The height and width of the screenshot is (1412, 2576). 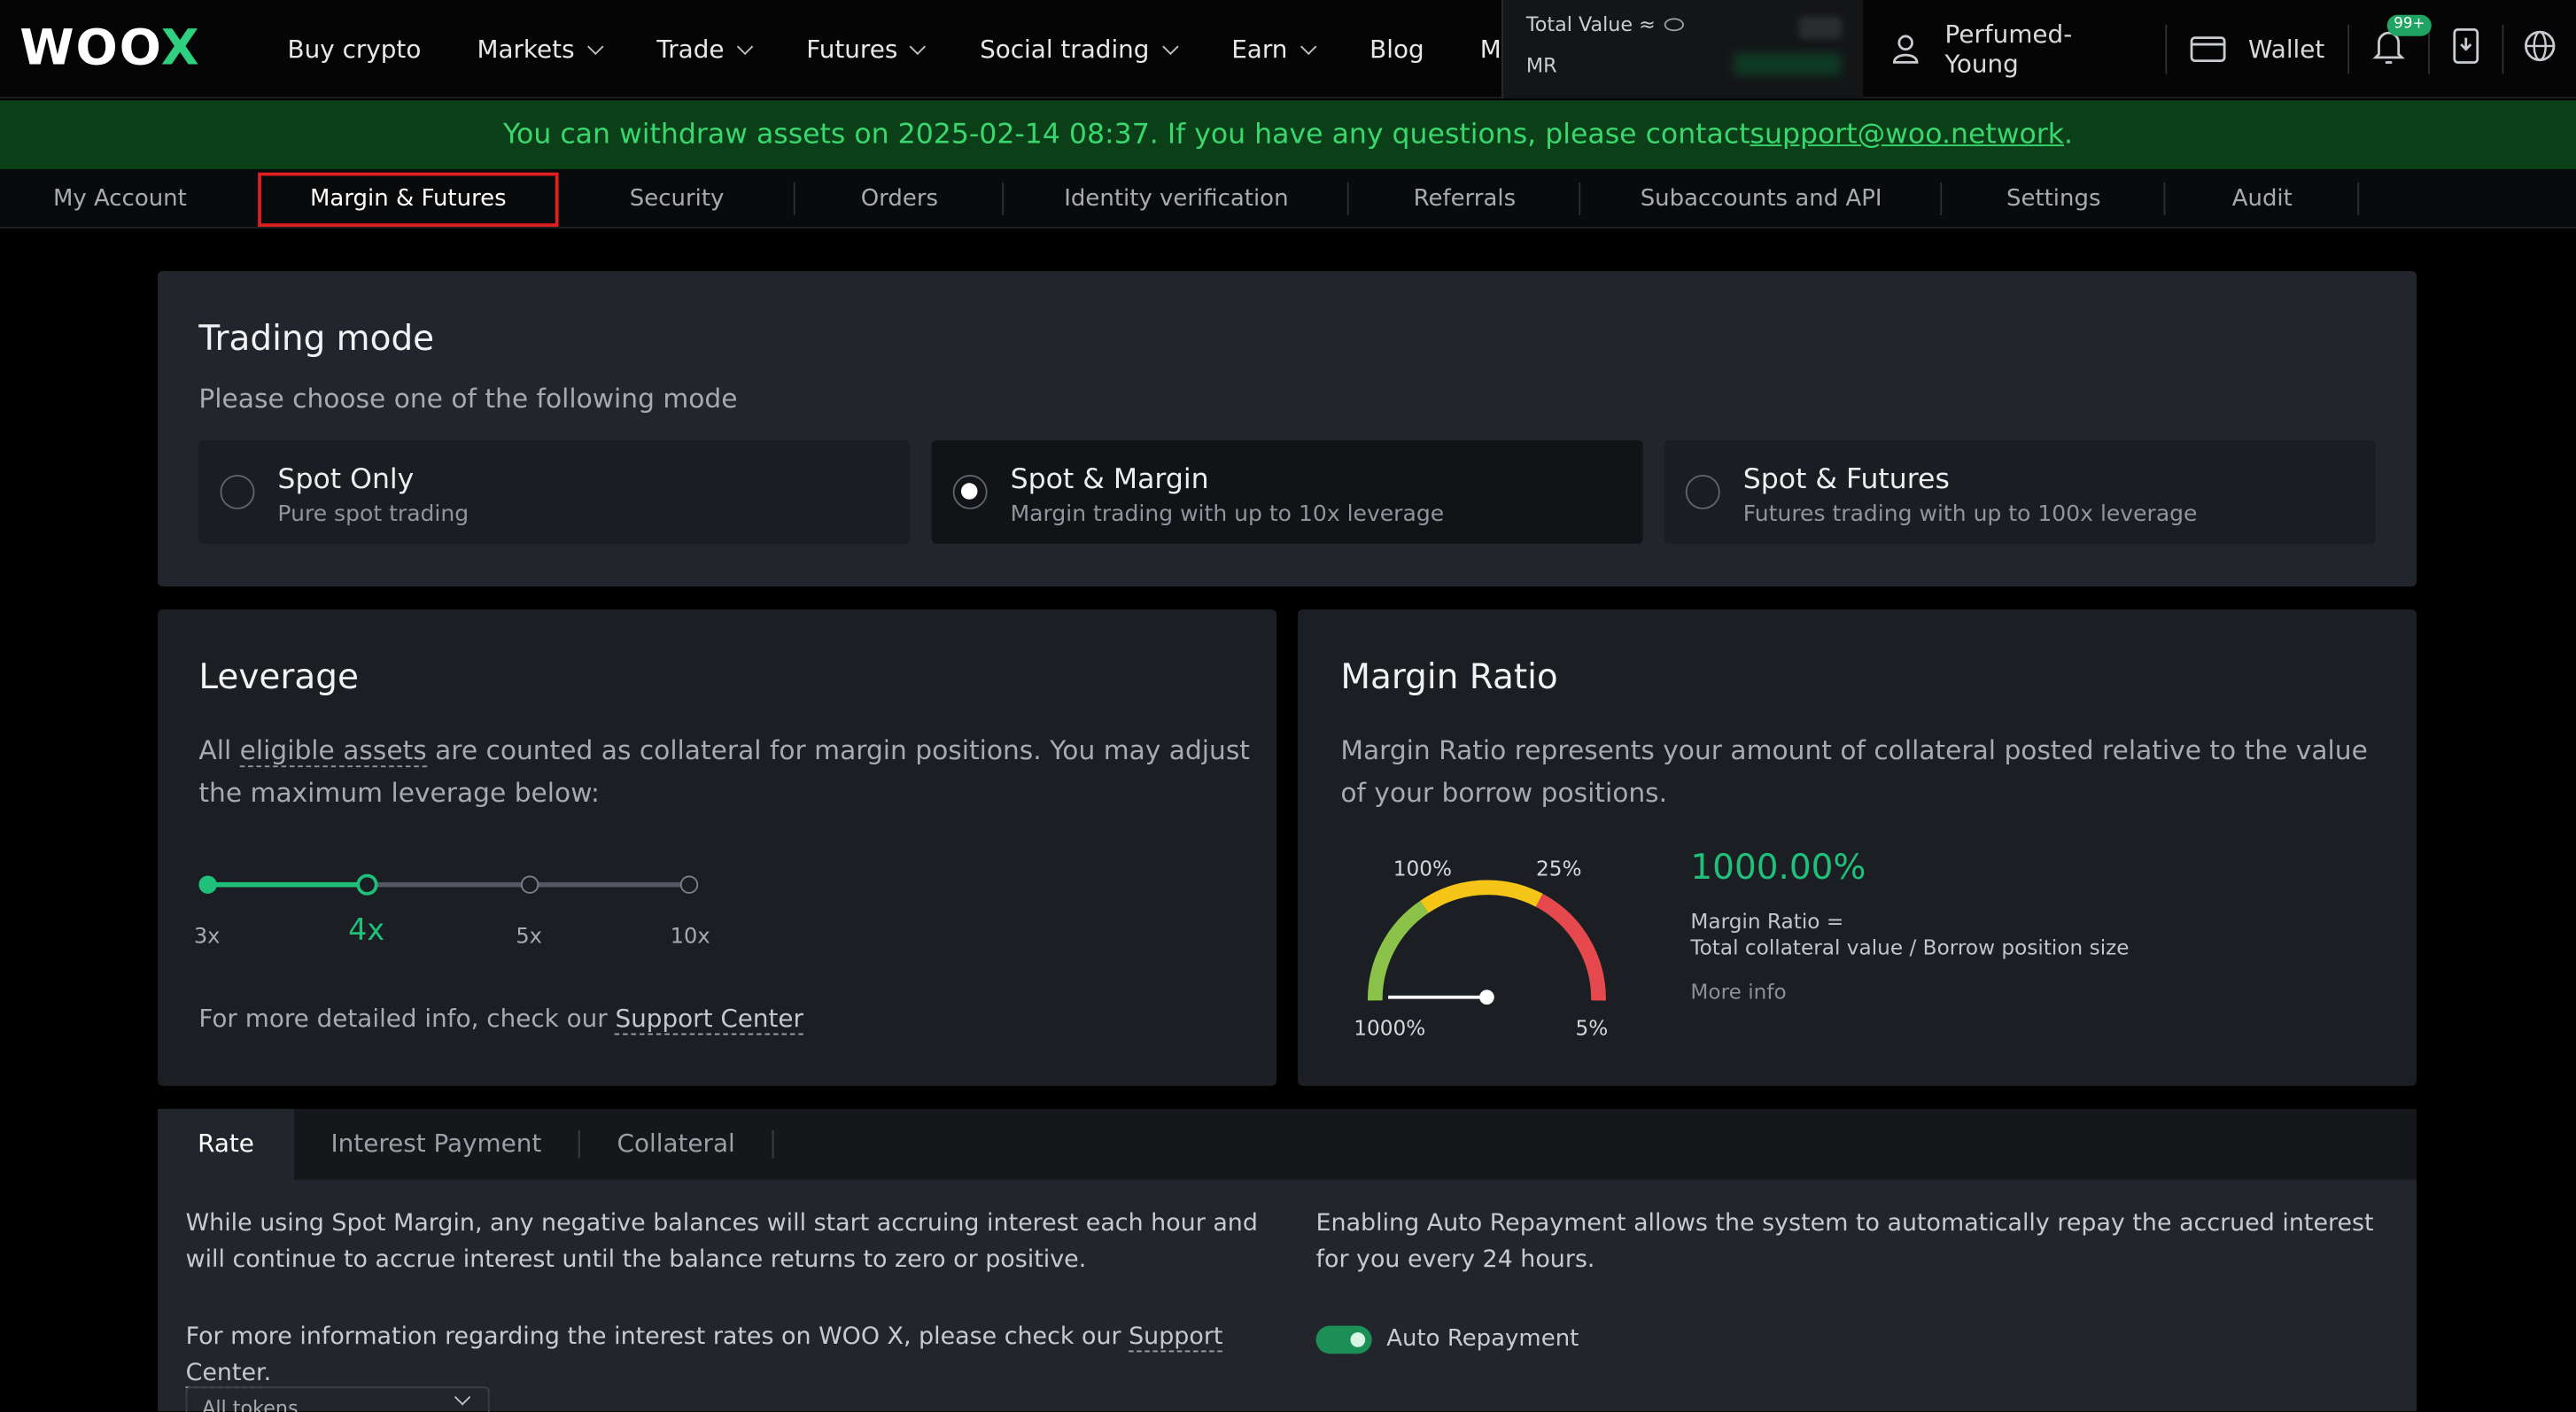 I want to click on option-desc: Pure spot trading, so click(x=373, y=514).